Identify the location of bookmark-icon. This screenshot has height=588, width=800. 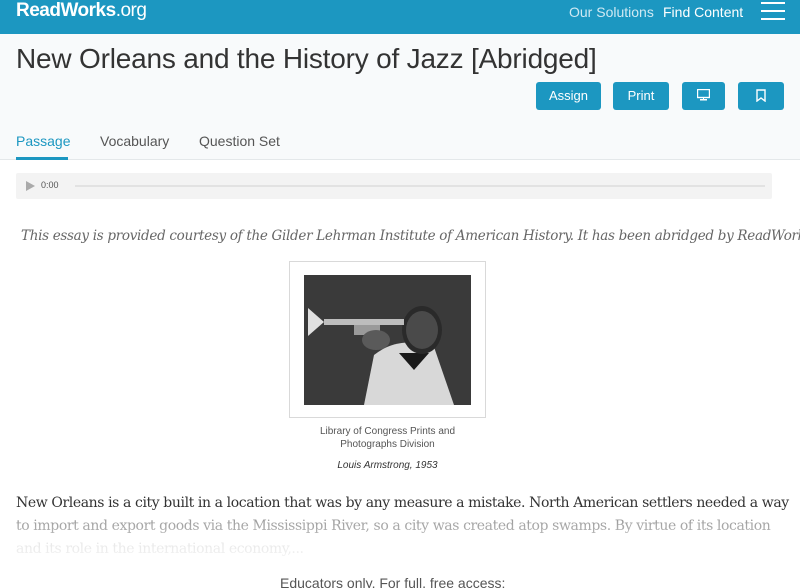
(761, 95).